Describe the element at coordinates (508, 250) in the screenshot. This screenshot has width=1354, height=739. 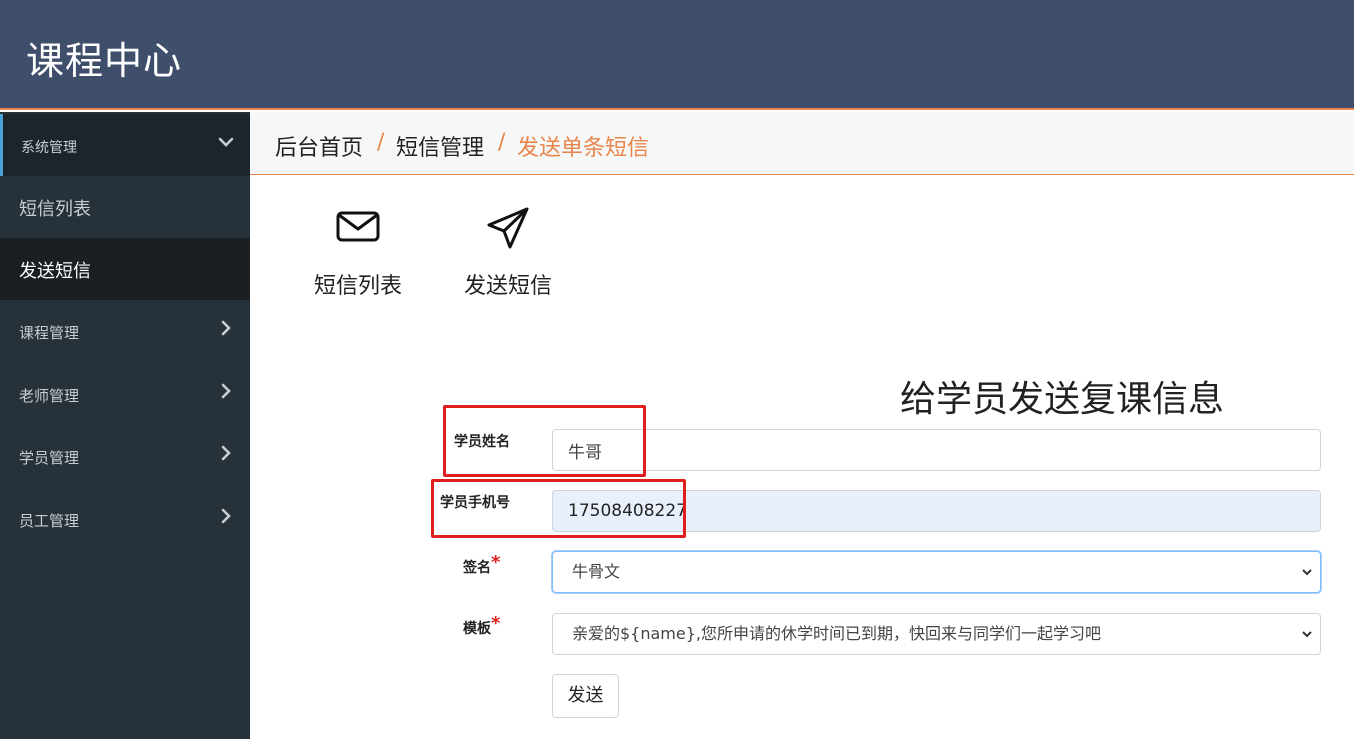
I see `shortcut-send-sms: 发送短信` at that location.